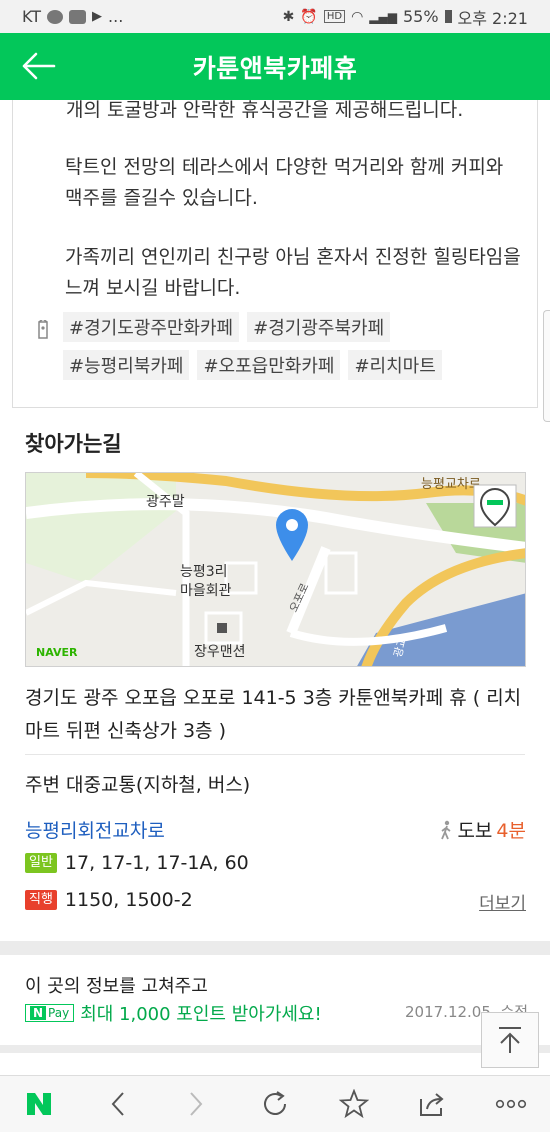 The height and width of the screenshot is (1132, 550). What do you see at coordinates (204, 572) in the screenshot?
I see `map-label-hall-1: 능평3리` at bounding box center [204, 572].